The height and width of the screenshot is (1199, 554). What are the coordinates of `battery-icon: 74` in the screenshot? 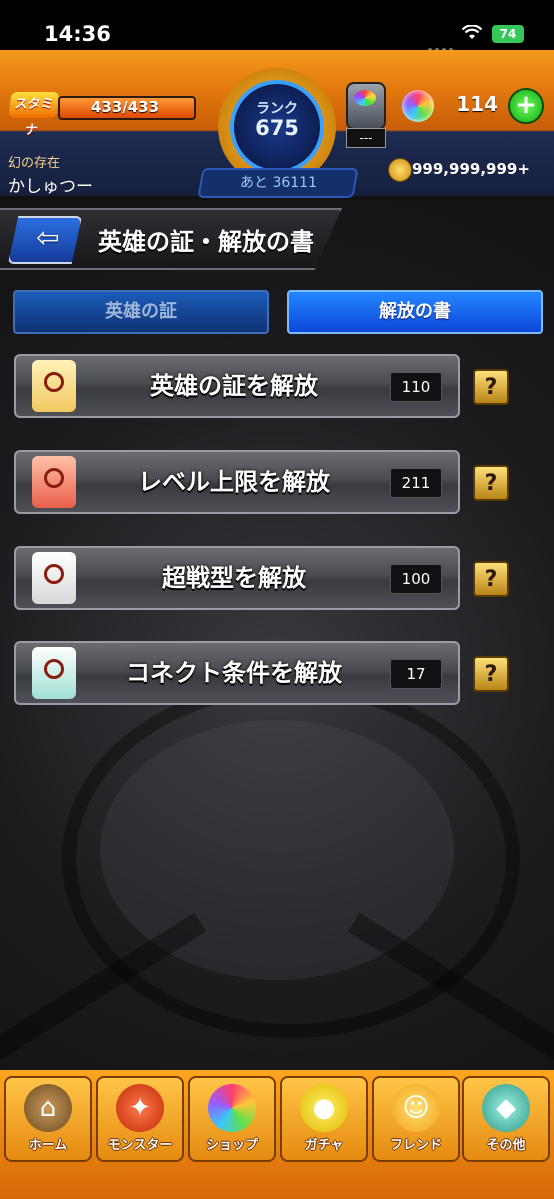 It's located at (508, 34).